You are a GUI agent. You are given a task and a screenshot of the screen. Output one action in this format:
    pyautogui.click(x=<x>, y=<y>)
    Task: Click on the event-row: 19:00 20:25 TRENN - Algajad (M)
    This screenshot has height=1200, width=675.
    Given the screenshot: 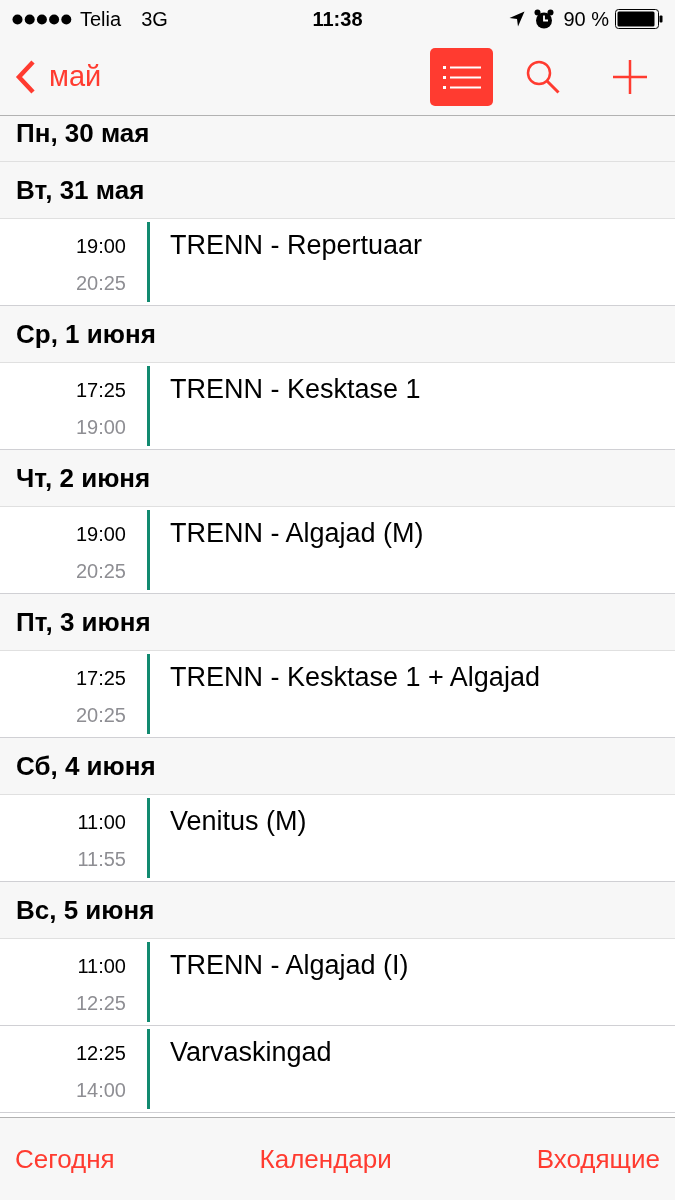 What is the action you would take?
    pyautogui.click(x=337, y=550)
    